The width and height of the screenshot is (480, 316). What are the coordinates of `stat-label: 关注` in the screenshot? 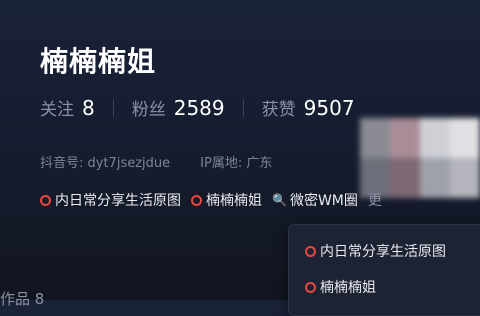 It's located at (57, 110).